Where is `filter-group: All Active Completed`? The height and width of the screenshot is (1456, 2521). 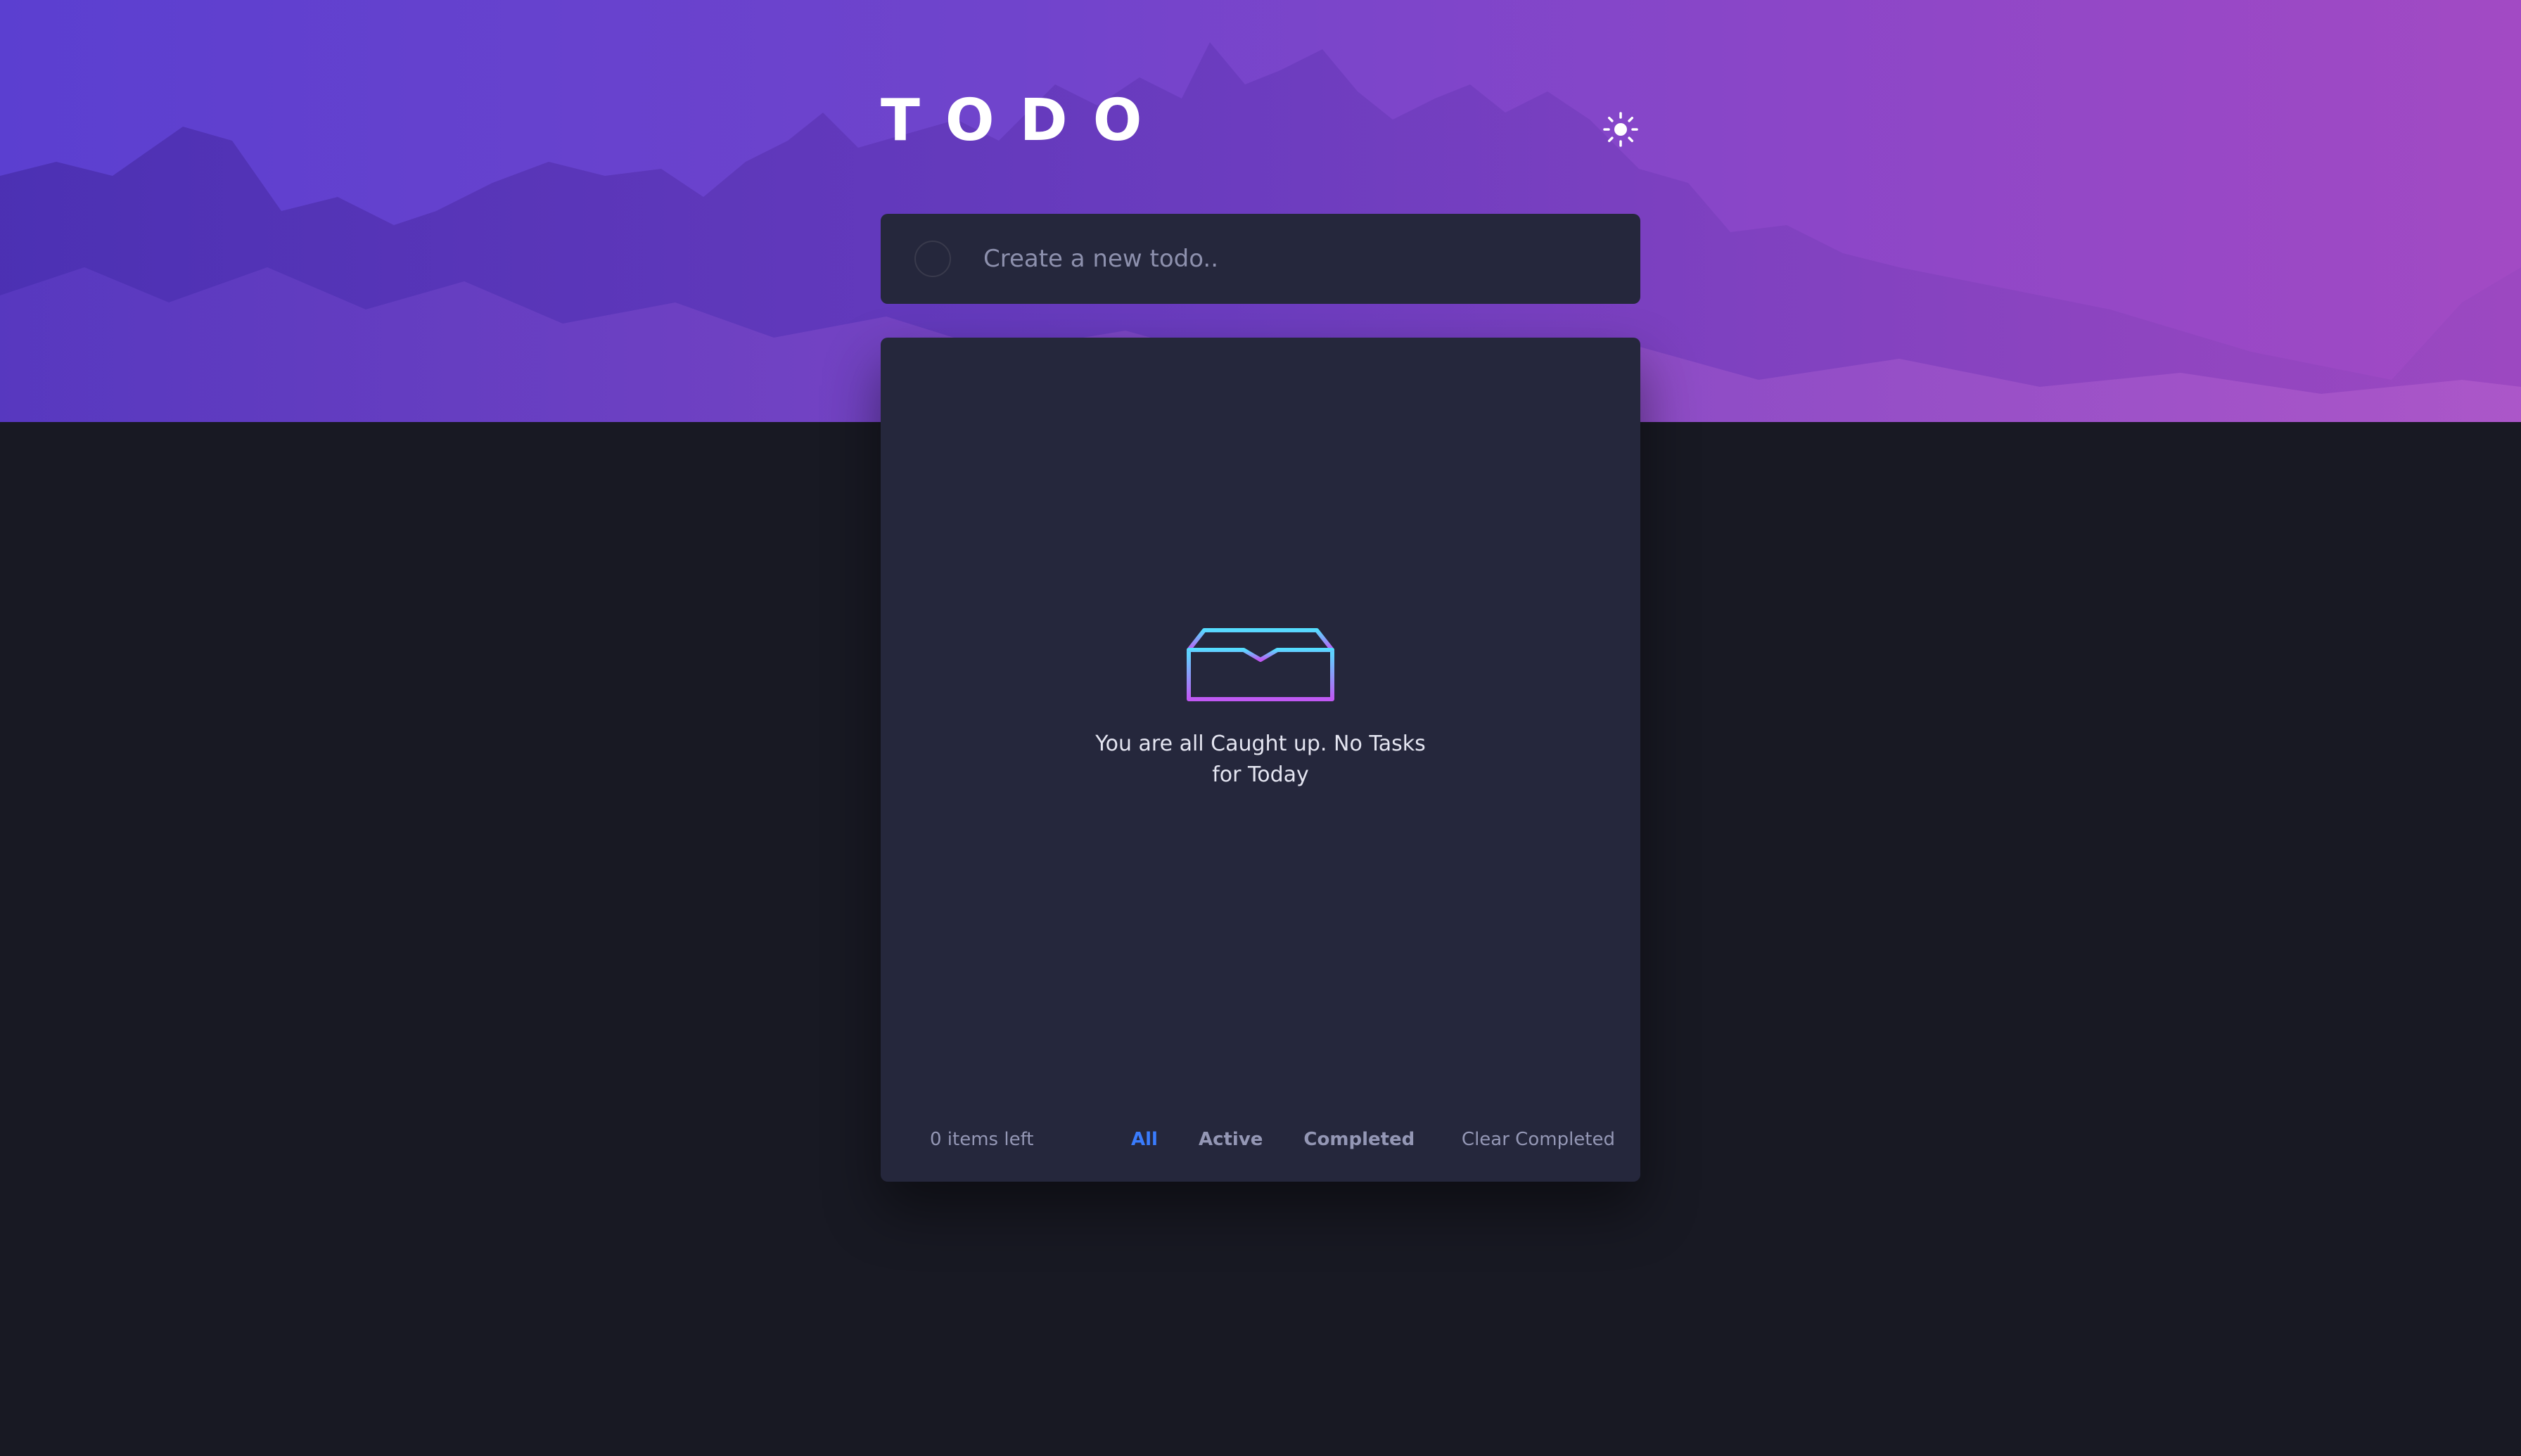 filter-group: All Active Completed is located at coordinates (1273, 1139).